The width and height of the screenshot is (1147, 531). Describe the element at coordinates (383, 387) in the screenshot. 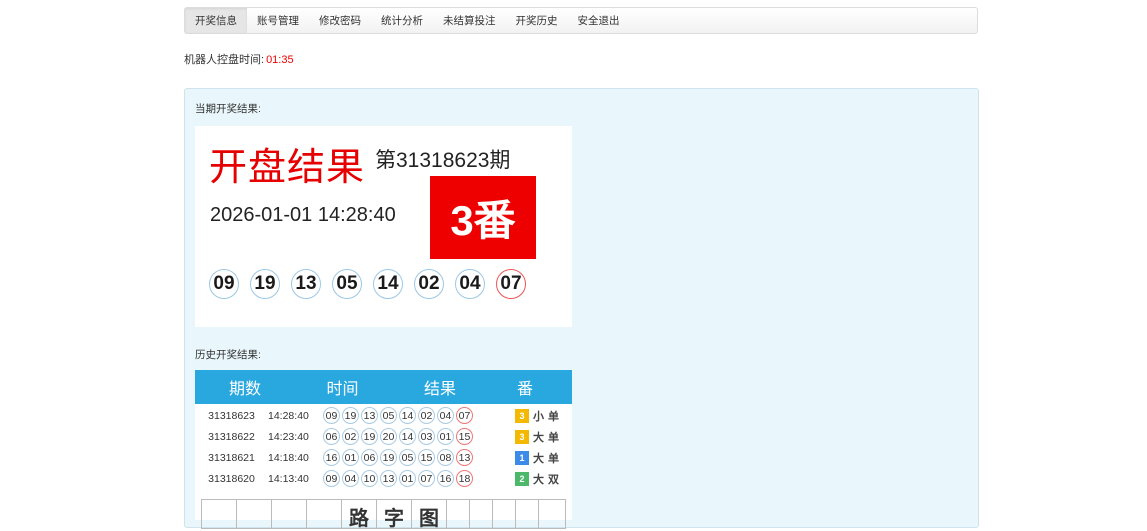

I see `history-table-header: 期数 时间 结果 番` at that location.